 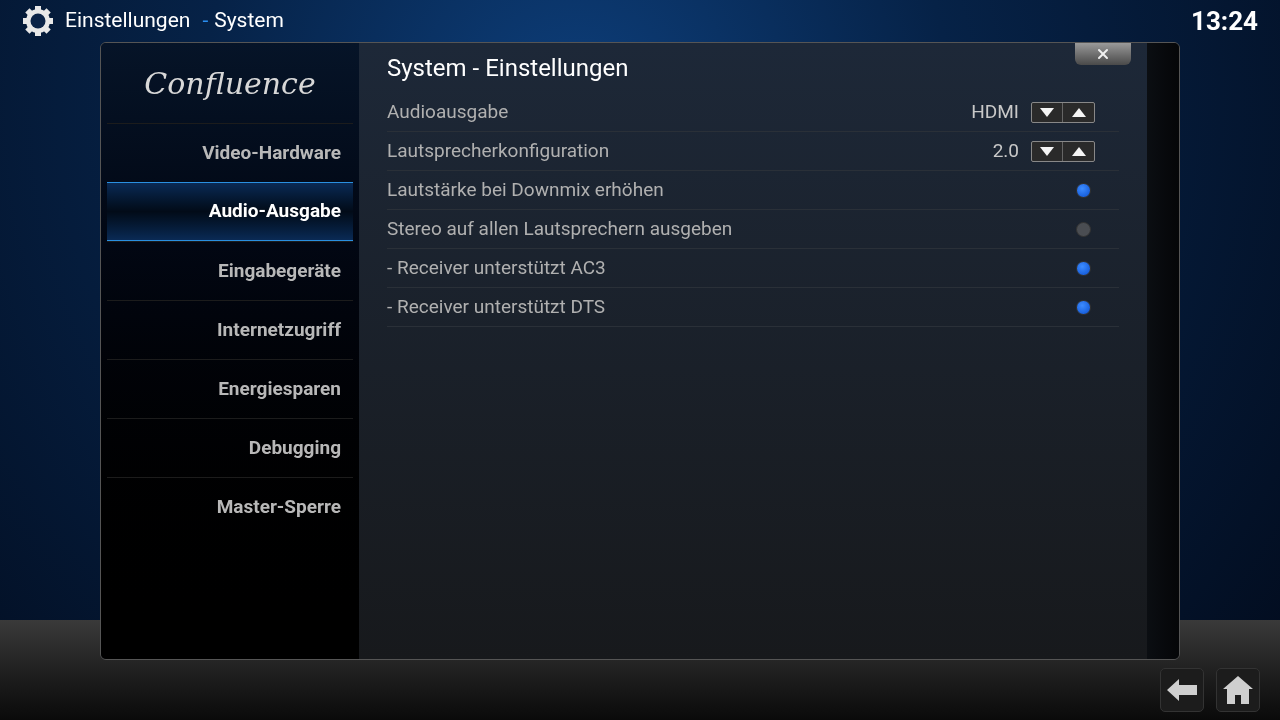 What do you see at coordinates (249, 21) in the screenshot?
I see `header-page: System` at bounding box center [249, 21].